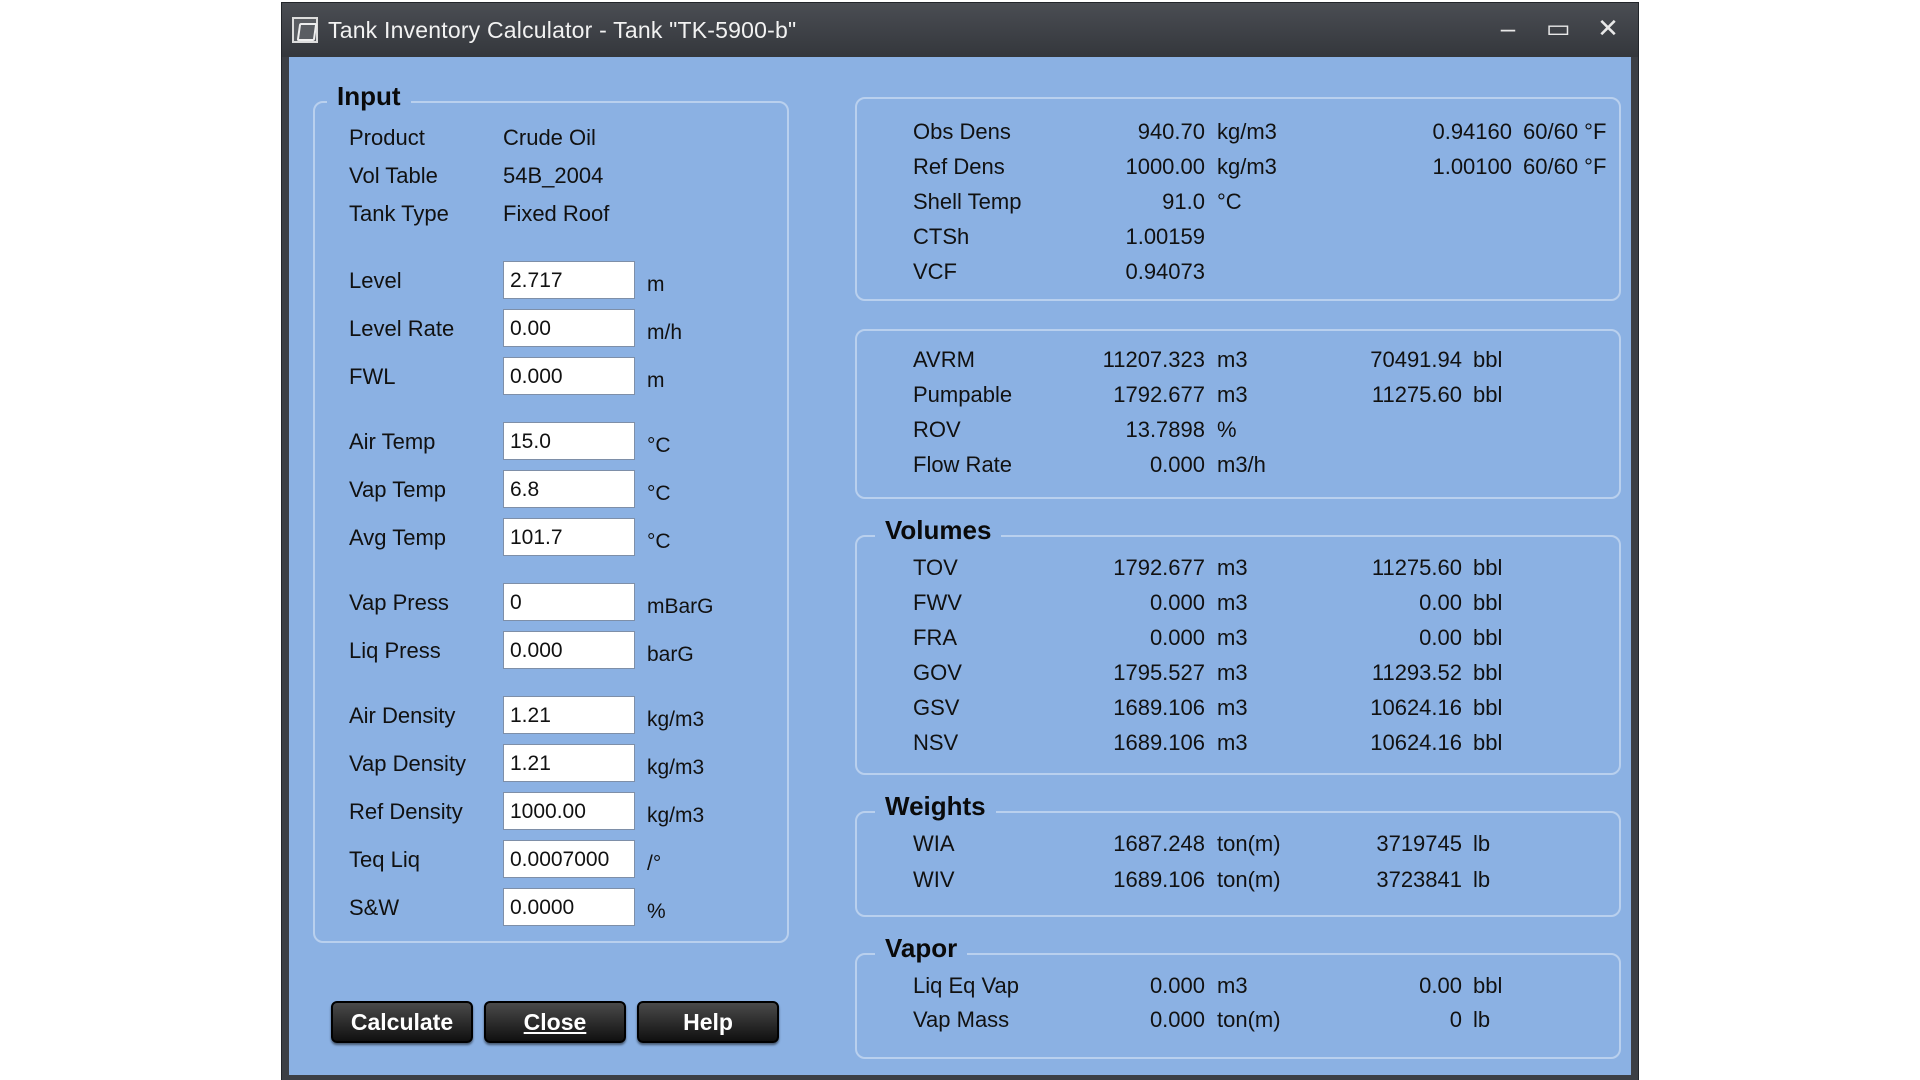 The width and height of the screenshot is (1920, 1080). I want to click on vap-temp-input, so click(569, 489).